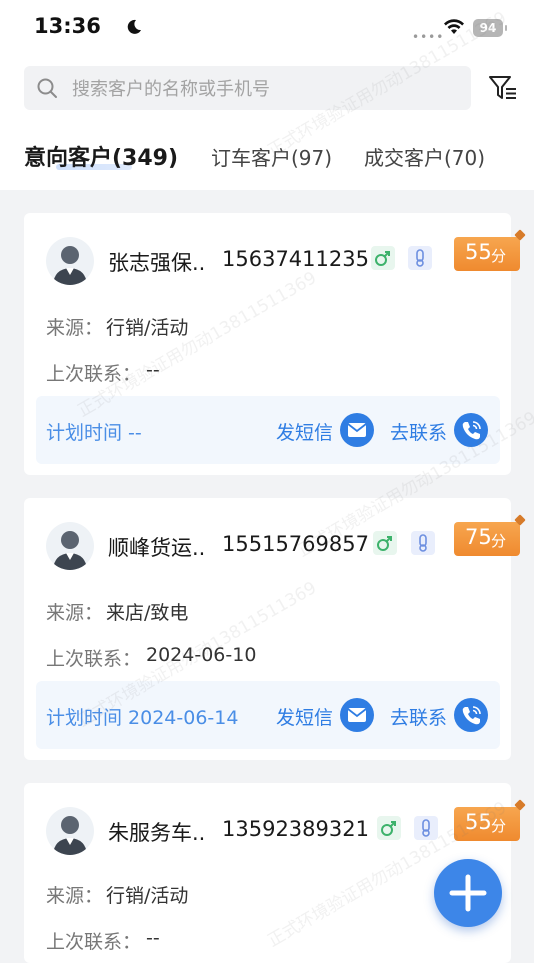 This screenshot has height=963, width=534. I want to click on score-badge: 75 分, so click(487, 539).